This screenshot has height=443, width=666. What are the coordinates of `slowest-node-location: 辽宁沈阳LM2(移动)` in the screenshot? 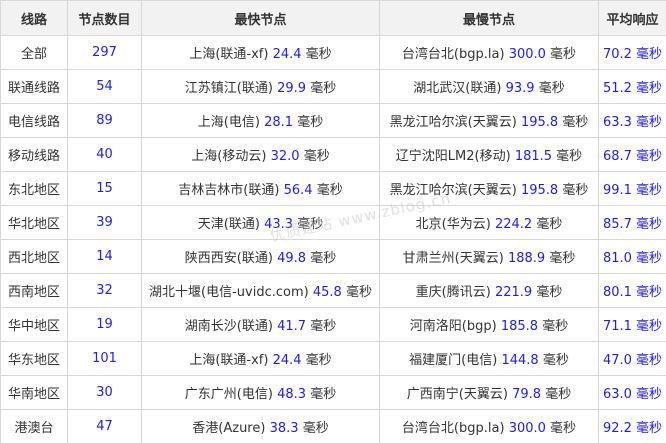 It's located at (453, 156).